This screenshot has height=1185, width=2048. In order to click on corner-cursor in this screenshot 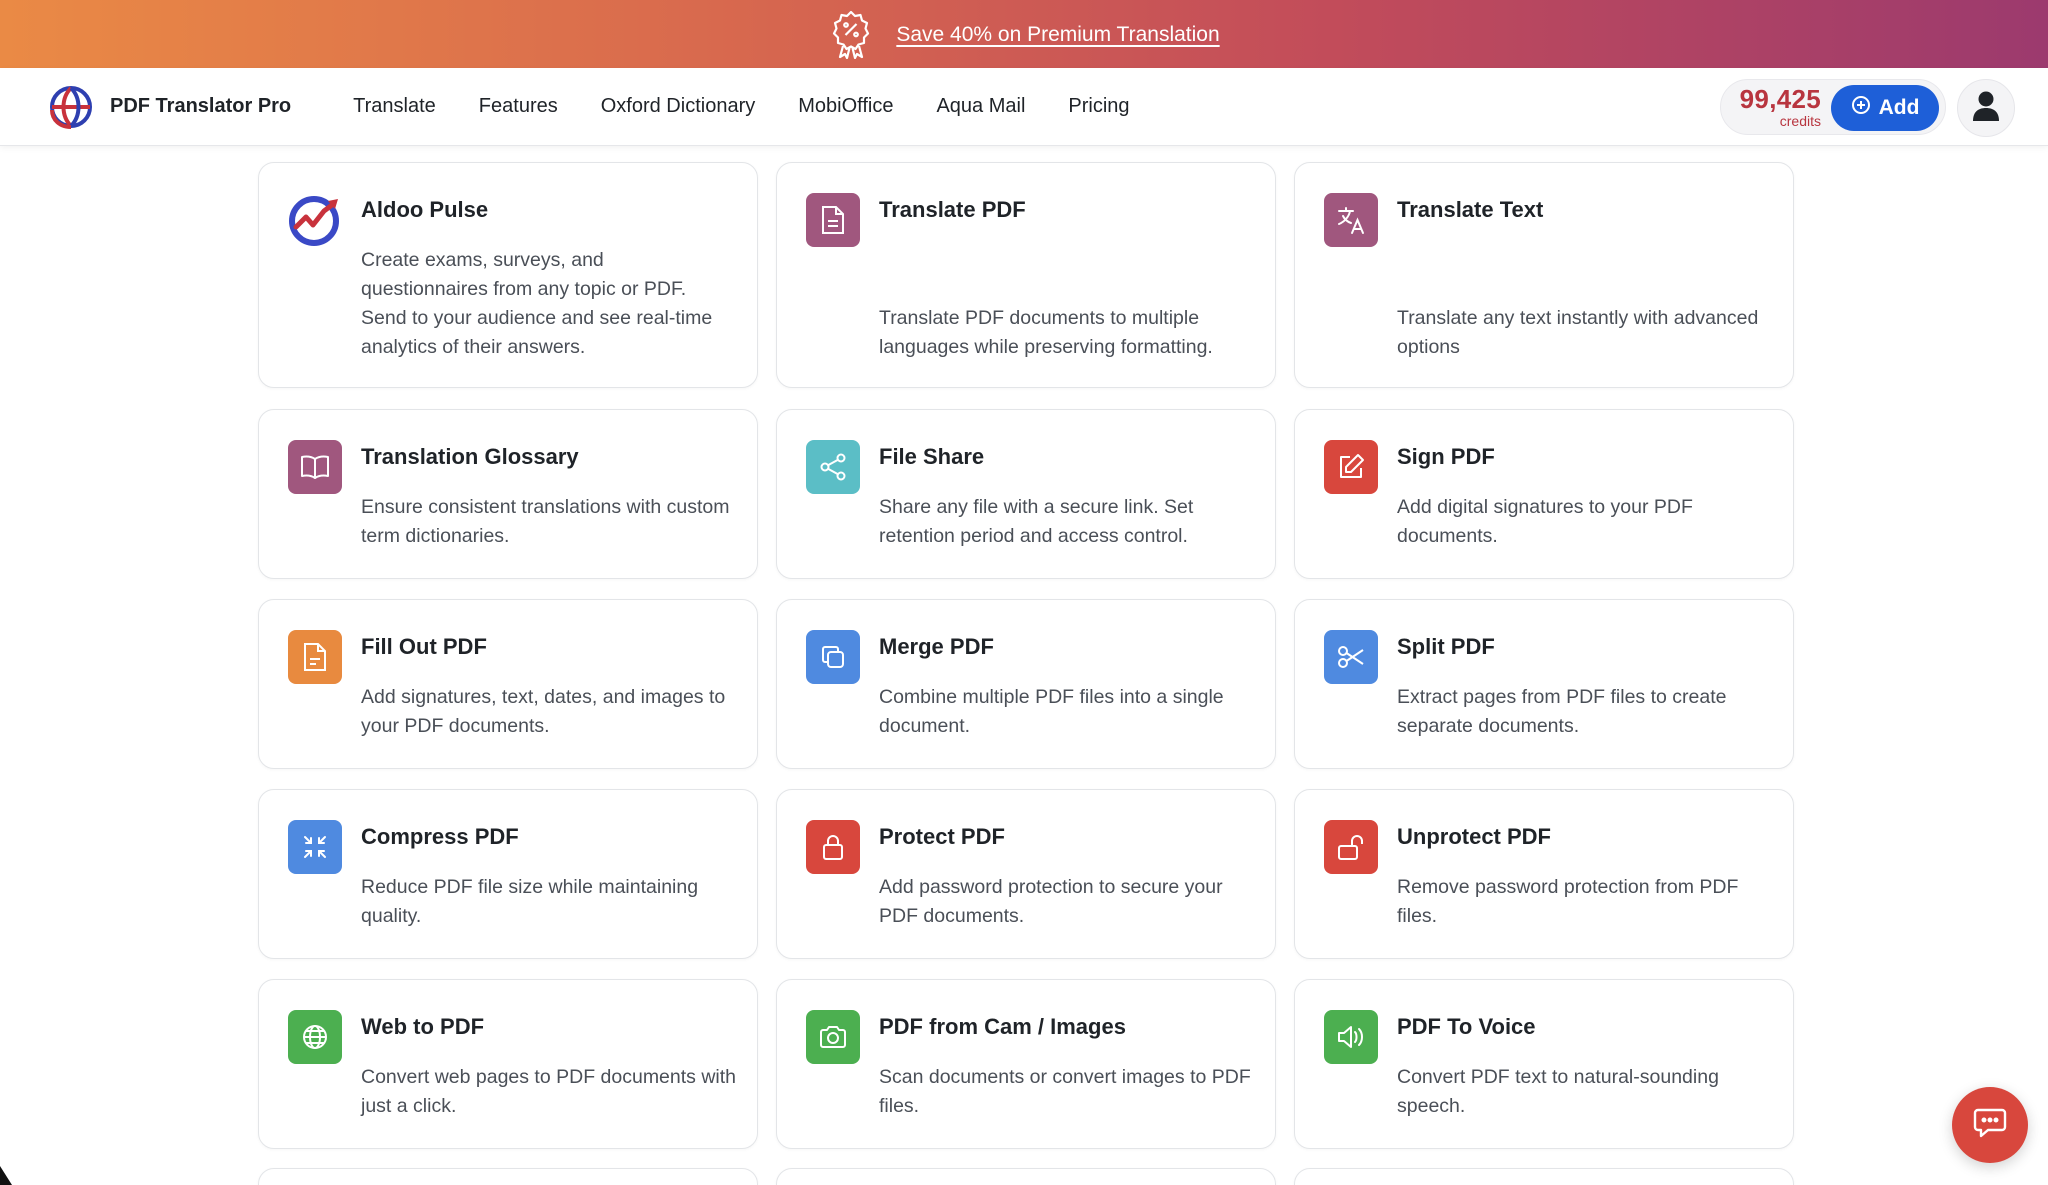, I will do `click(6, 1175)`.